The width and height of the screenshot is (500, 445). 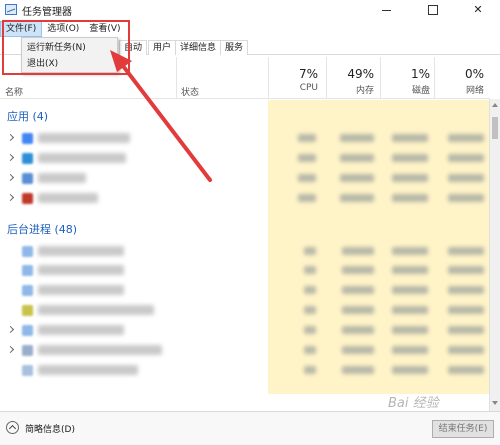 I want to click on app-icon, so click(x=27, y=198).